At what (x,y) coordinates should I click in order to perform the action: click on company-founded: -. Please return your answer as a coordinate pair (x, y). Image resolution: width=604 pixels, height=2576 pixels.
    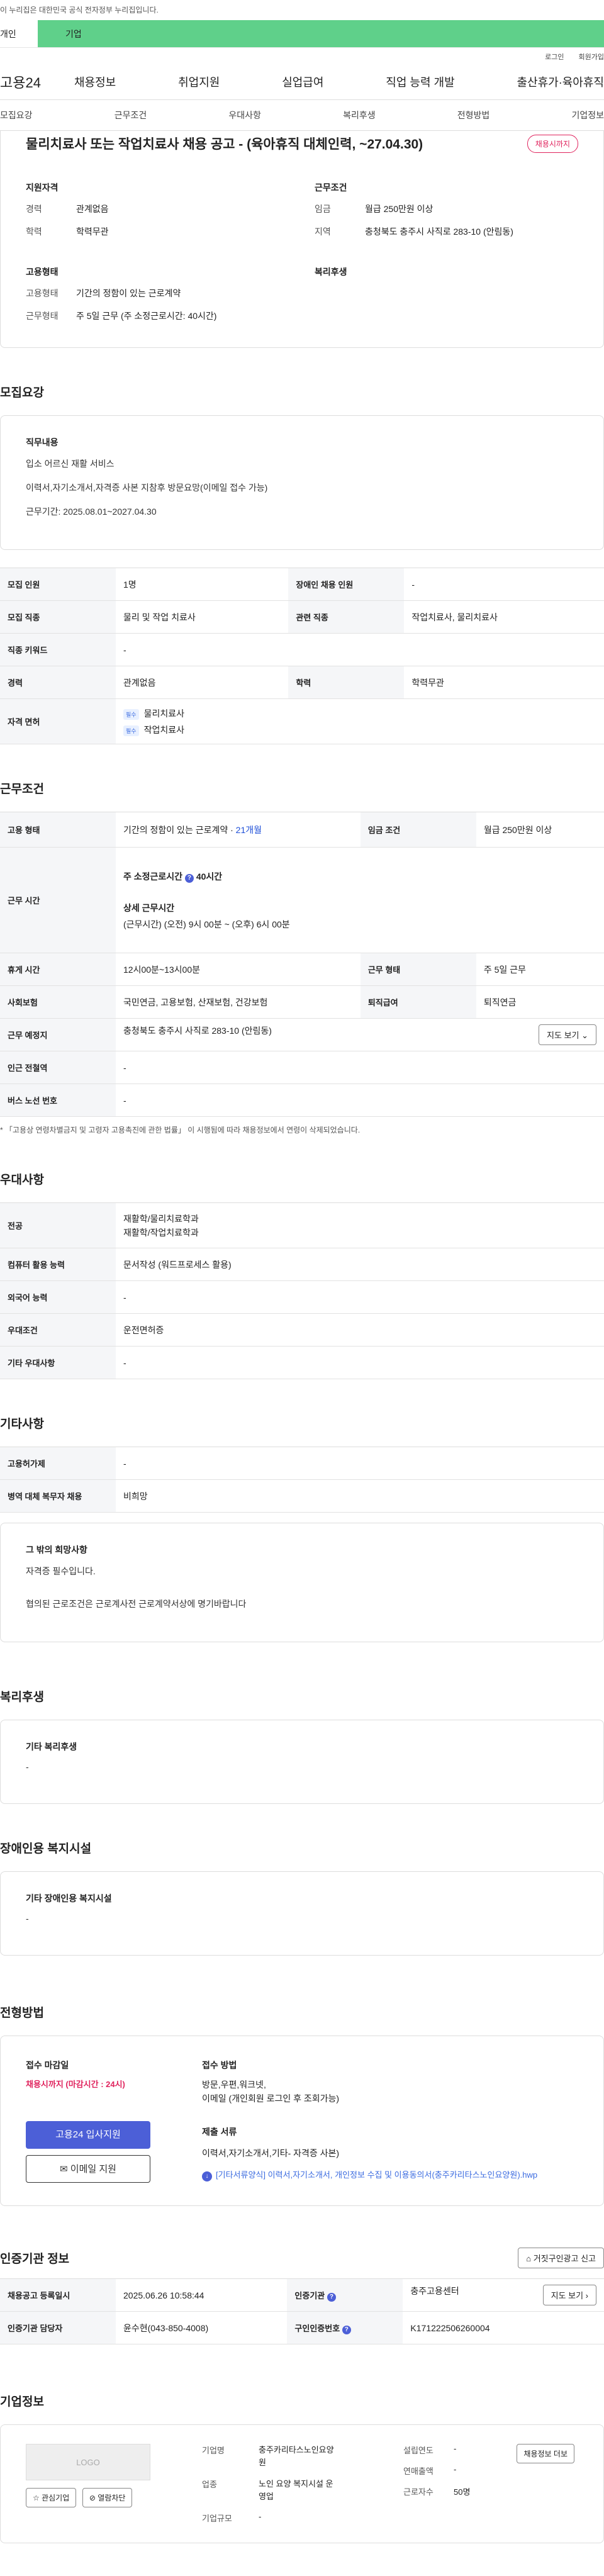
    Looking at the image, I should click on (455, 2448).